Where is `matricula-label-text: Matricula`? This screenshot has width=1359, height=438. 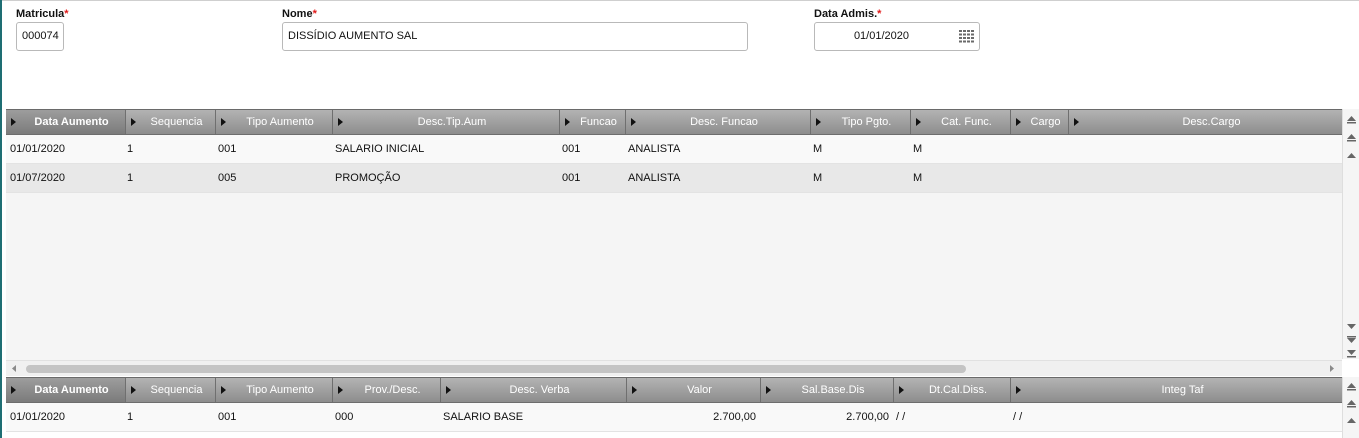
matricula-label-text: Matricula is located at coordinates (40, 14).